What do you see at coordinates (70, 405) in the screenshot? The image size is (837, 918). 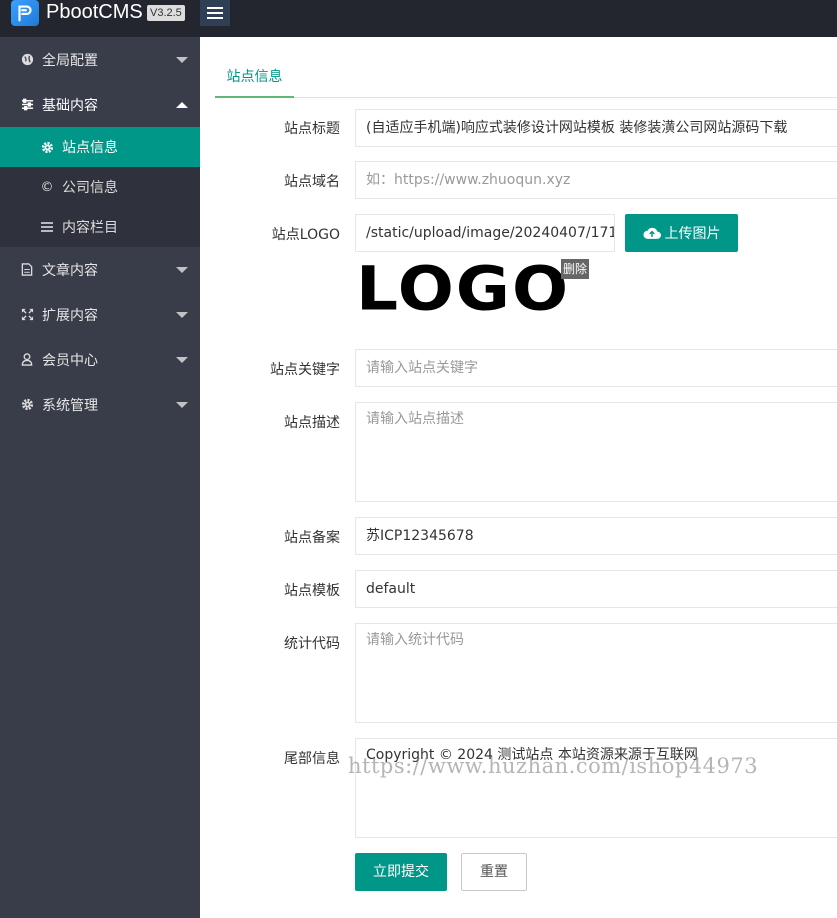 I see `sidebar-item-label: 系统管理` at bounding box center [70, 405].